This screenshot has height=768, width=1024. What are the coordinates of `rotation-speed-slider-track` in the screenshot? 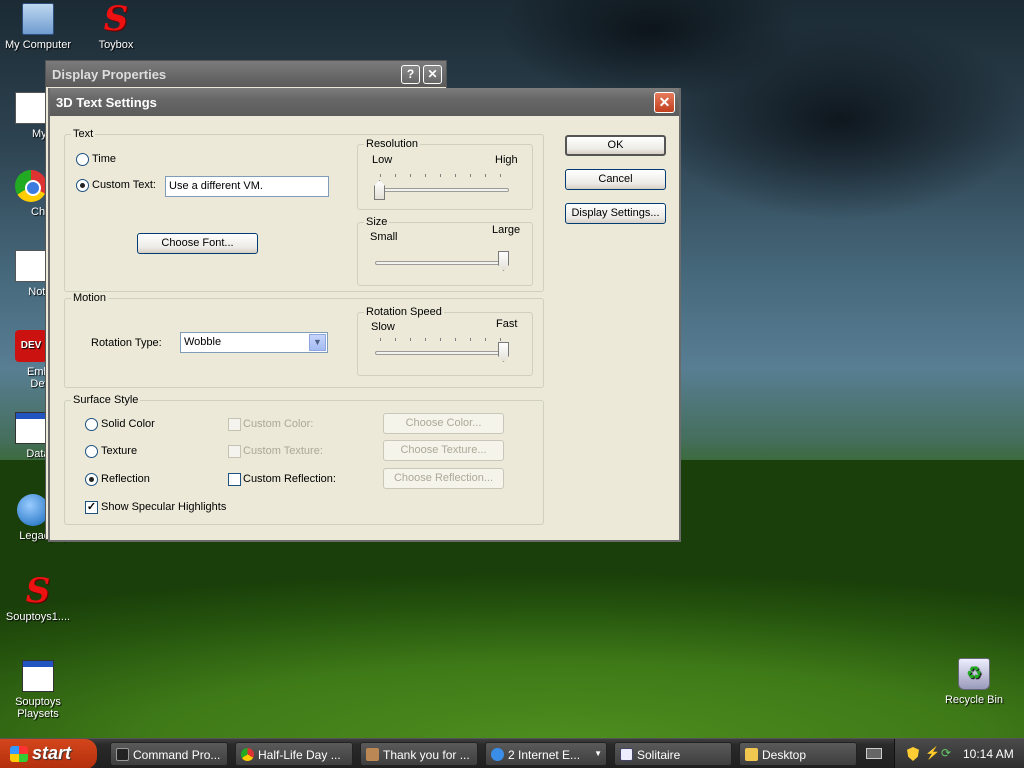 It's located at (442, 353).